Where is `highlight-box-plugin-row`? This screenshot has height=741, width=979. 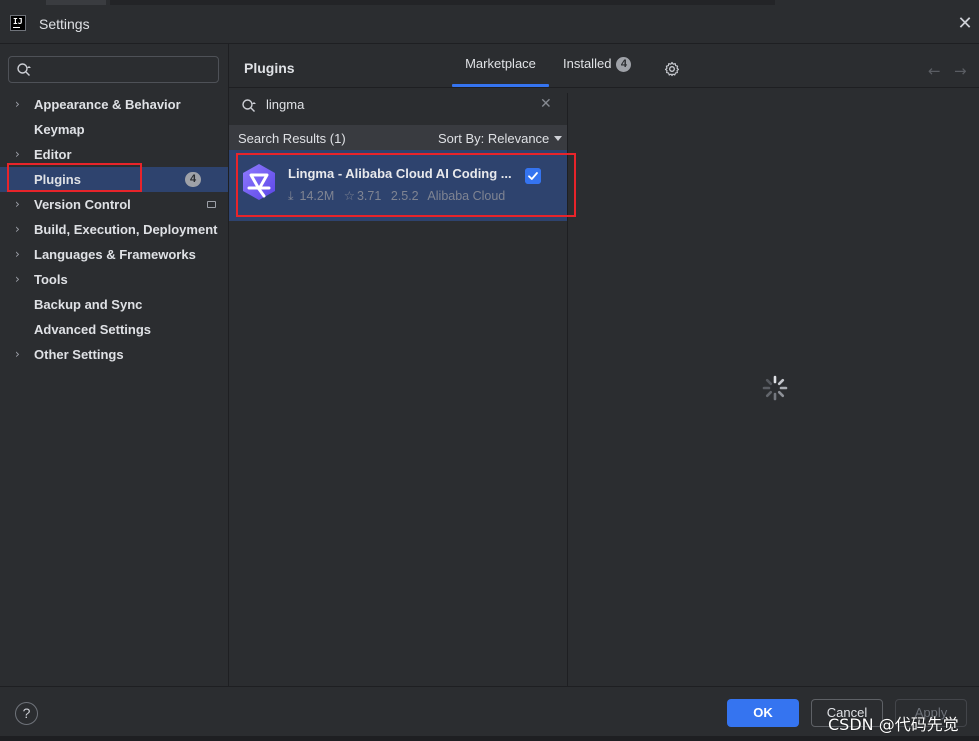 highlight-box-plugin-row is located at coordinates (406, 185).